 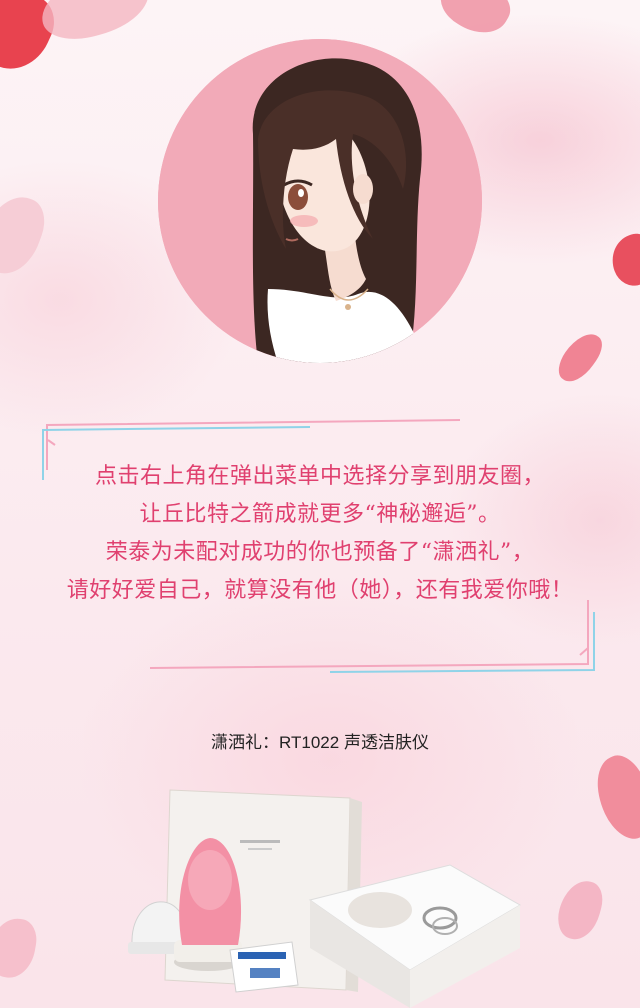 What do you see at coordinates (319, 476) in the screenshot?
I see `message-line: 点击右上角在弹出菜单中选择分享到朋友圈，` at bounding box center [319, 476].